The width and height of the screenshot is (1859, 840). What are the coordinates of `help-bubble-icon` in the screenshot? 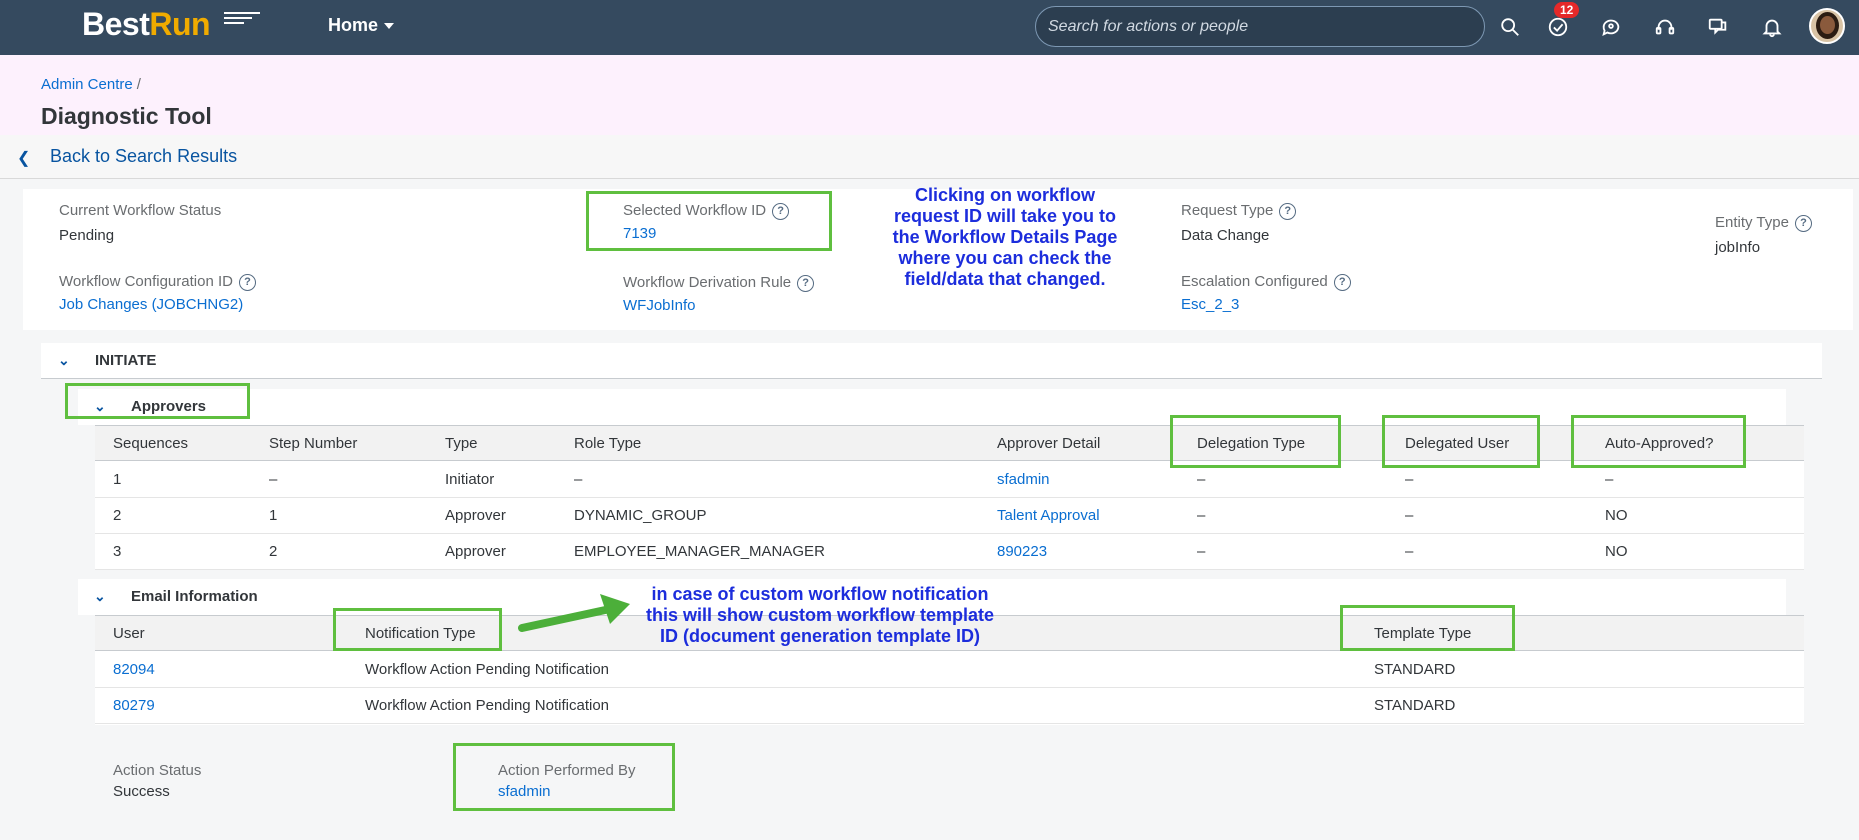 It's located at (1718, 27).